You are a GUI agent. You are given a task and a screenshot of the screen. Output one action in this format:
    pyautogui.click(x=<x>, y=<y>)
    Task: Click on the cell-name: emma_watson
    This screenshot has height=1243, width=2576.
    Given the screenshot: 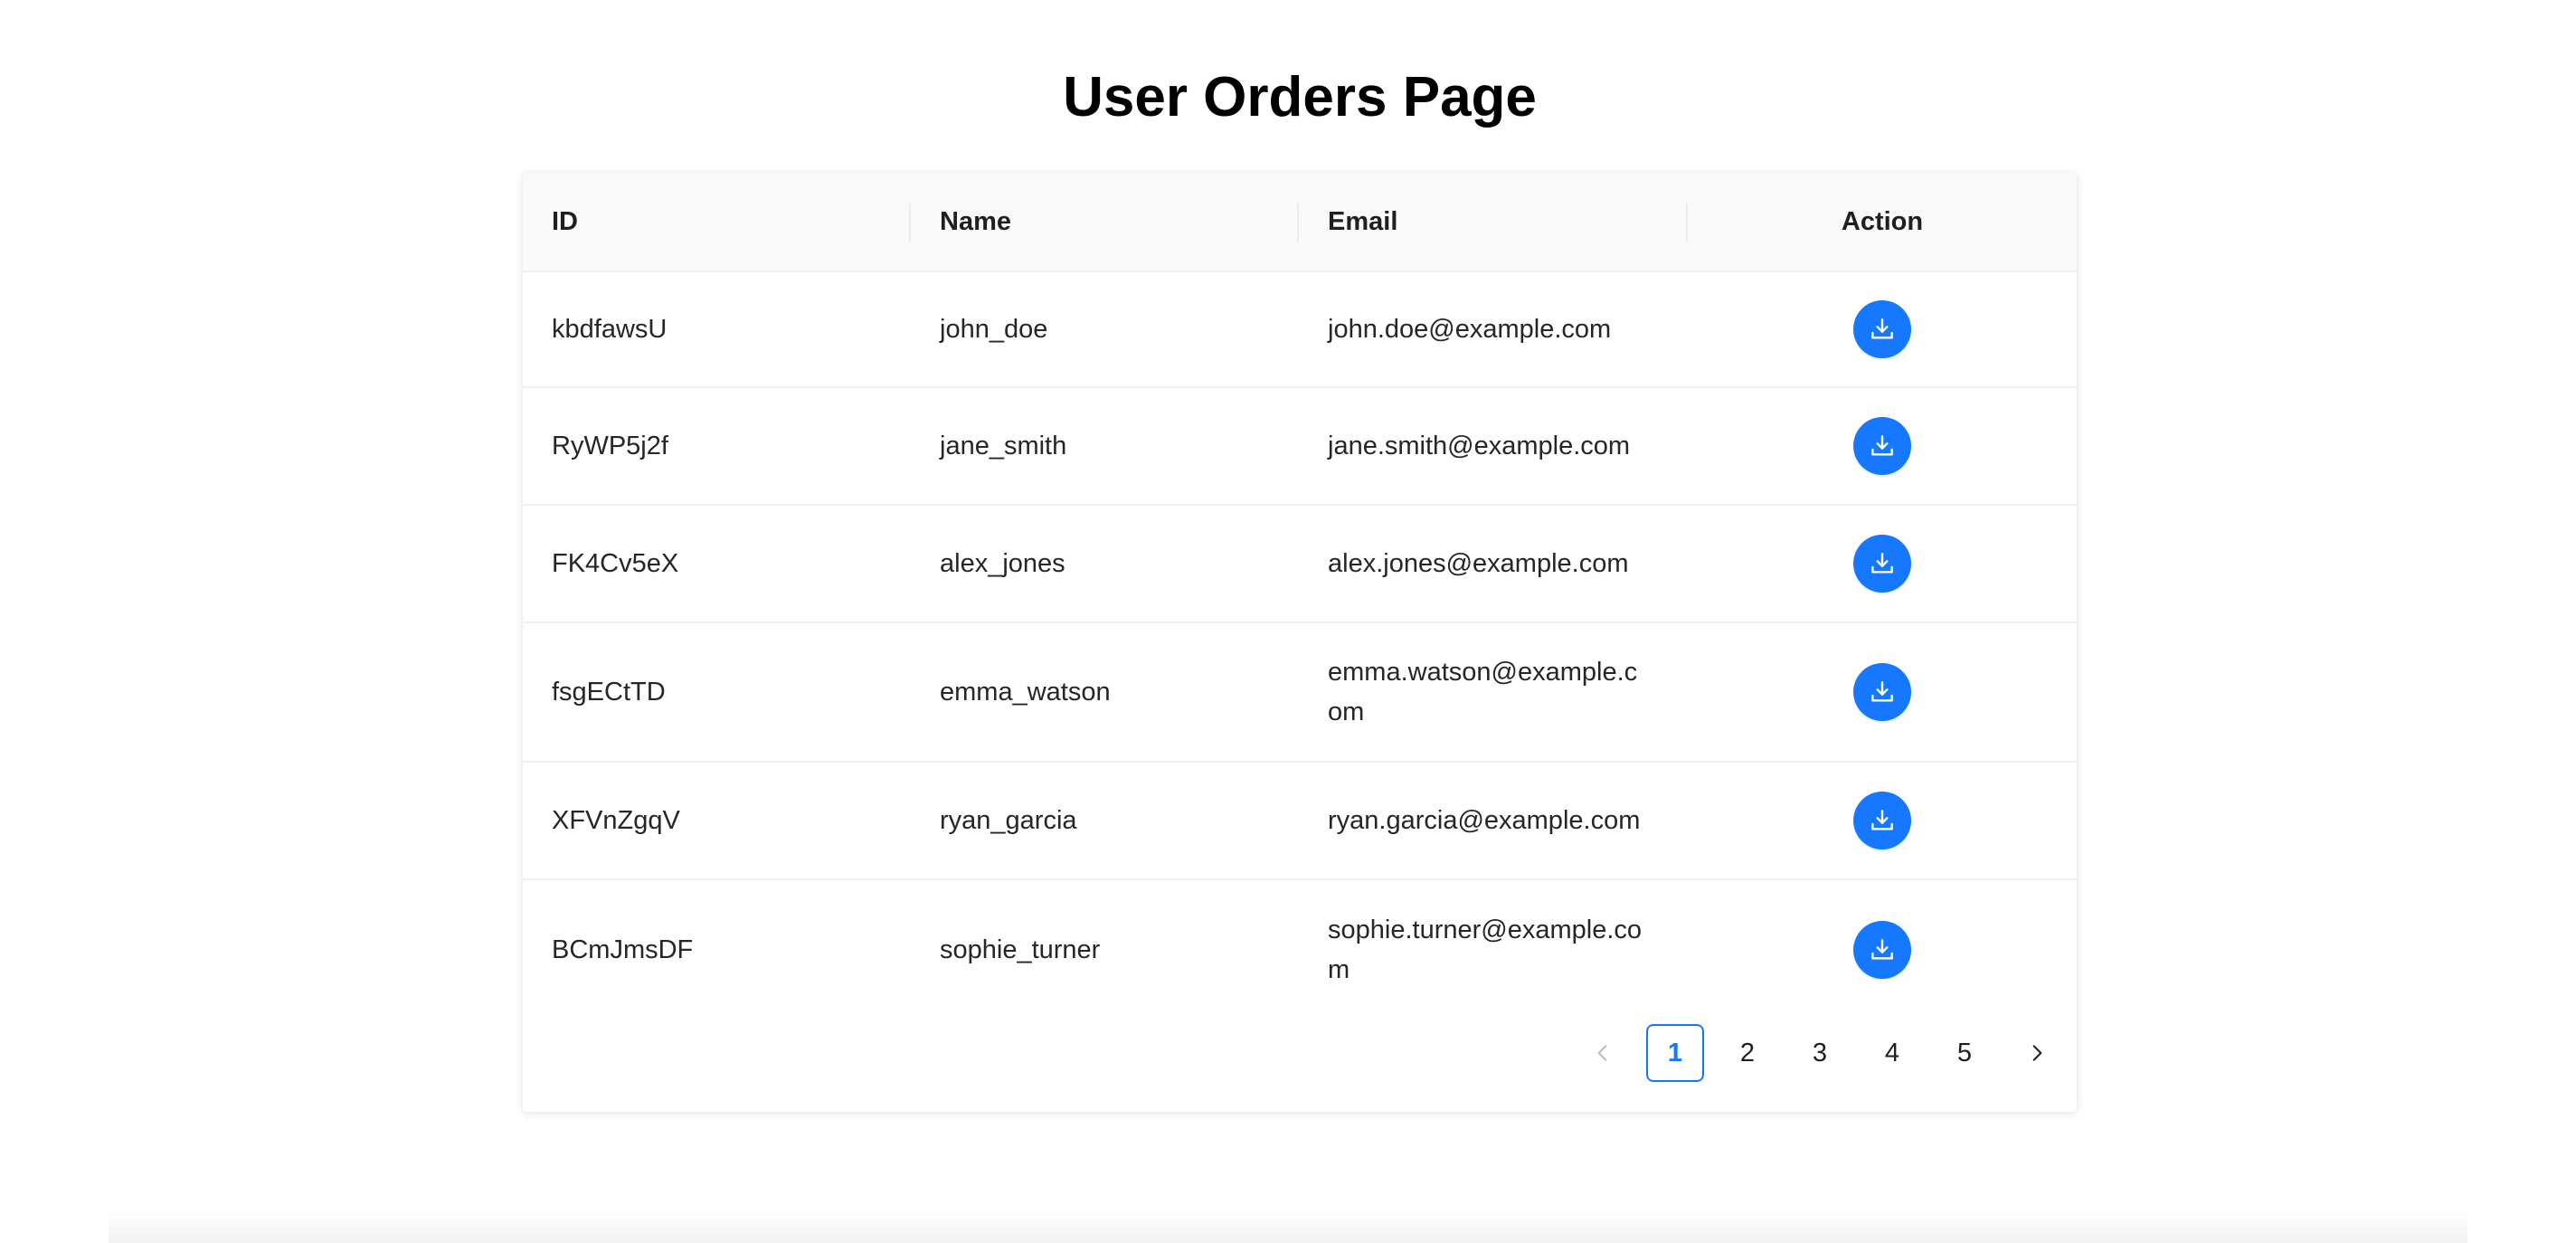 What is the action you would take?
    pyautogui.click(x=1105, y=692)
    